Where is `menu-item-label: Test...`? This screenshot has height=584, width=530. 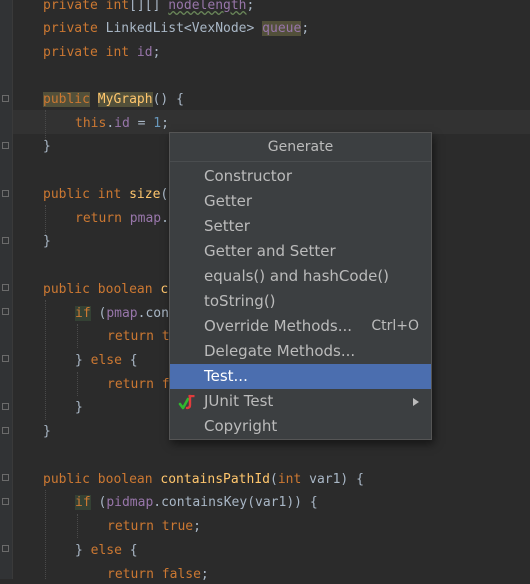 menu-item-label: Test... is located at coordinates (226, 376).